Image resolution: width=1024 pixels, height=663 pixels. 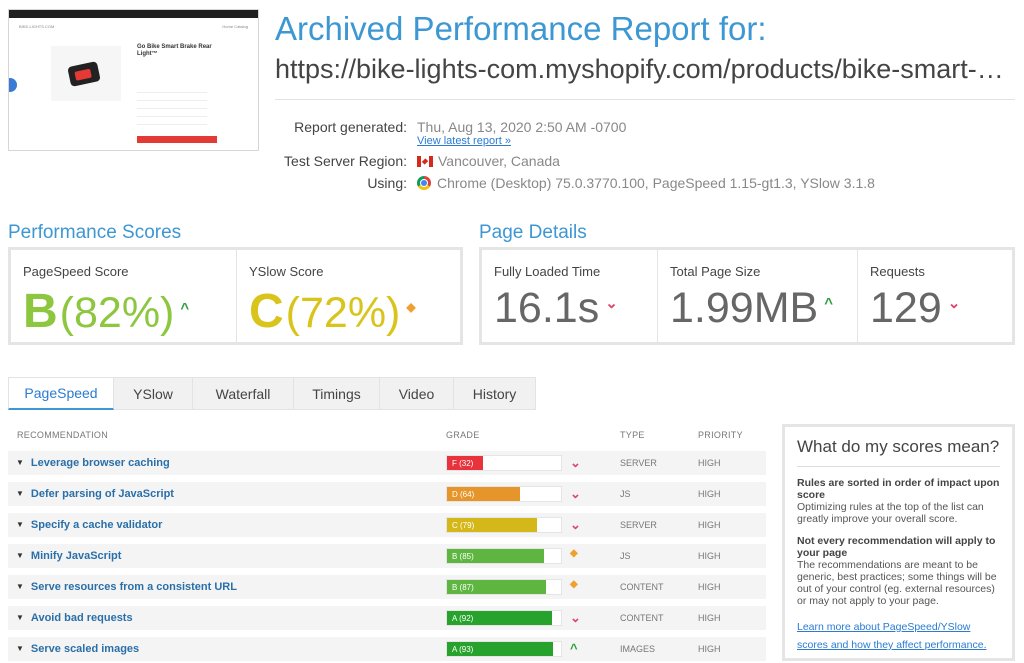 I want to click on chat-bubble-icon, so click(x=13, y=85).